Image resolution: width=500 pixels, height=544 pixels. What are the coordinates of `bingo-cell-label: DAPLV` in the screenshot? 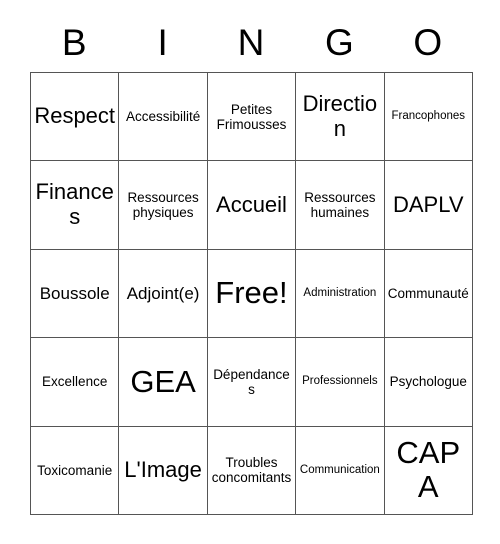 It's located at (428, 204).